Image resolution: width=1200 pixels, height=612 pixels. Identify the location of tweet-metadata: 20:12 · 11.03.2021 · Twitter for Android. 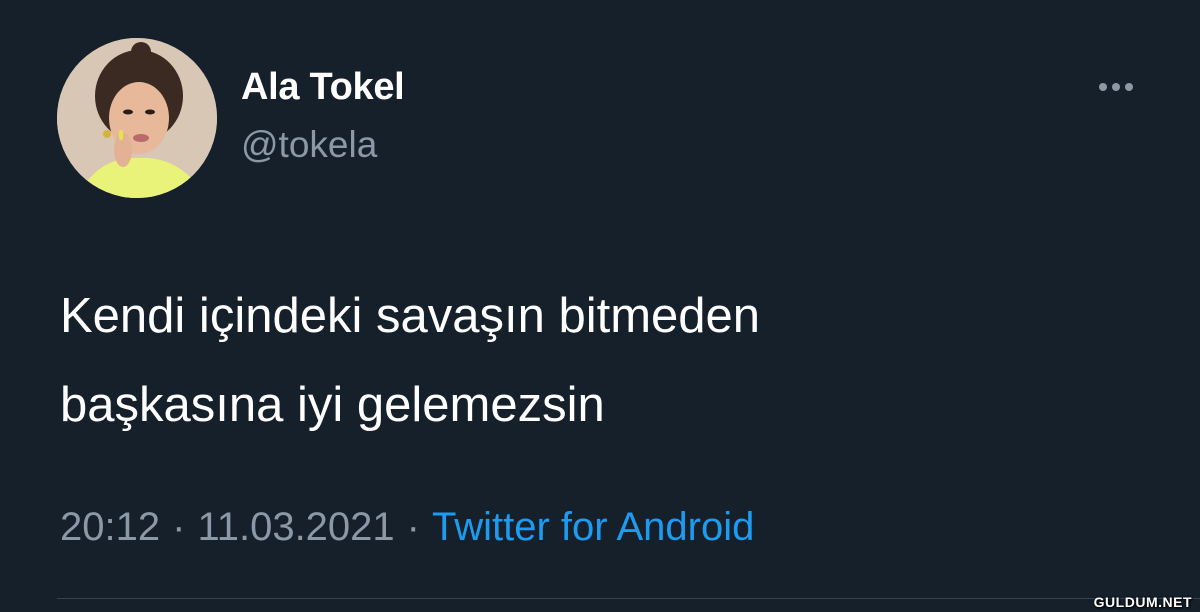
(407, 527).